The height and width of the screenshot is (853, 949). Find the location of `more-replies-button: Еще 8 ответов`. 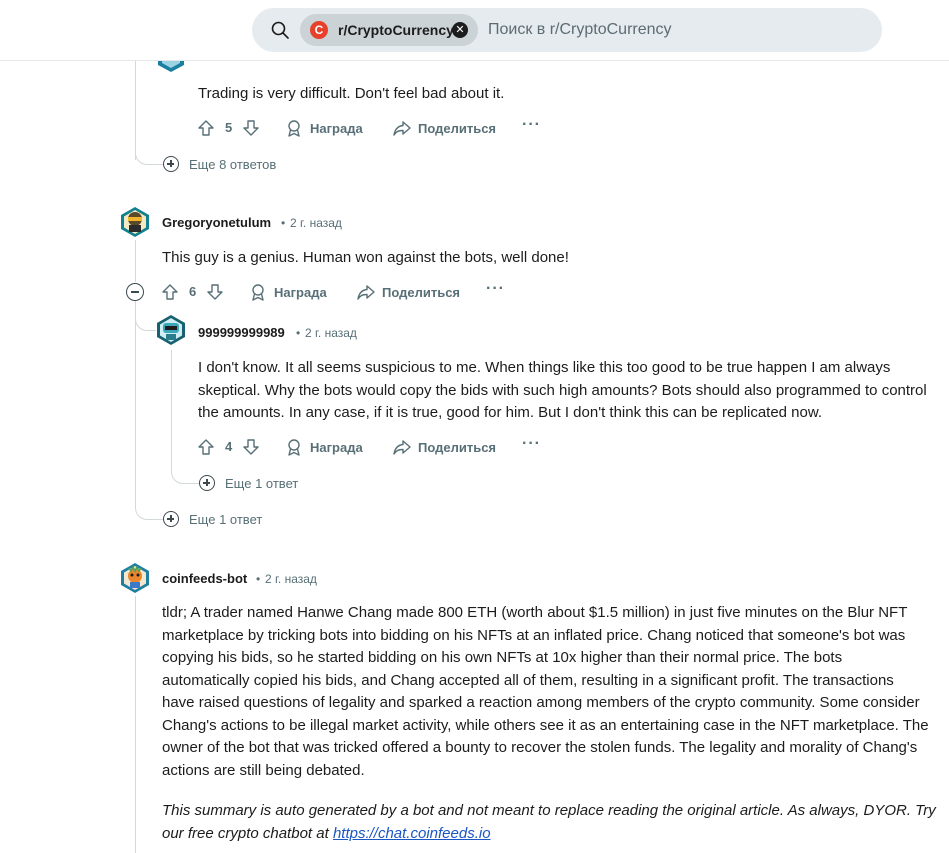

more-replies-button: Еще 8 ответов is located at coordinates (219, 164).